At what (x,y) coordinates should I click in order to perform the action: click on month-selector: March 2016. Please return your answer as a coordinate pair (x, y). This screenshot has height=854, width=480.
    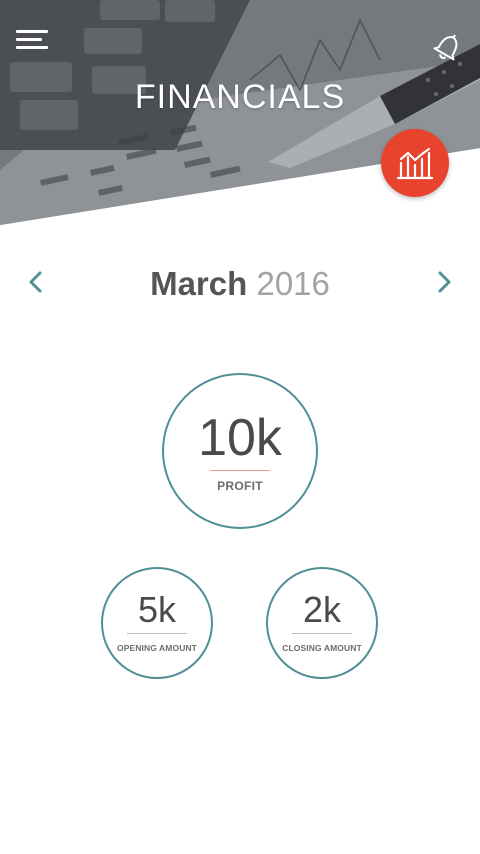
    Looking at the image, I should click on (240, 283).